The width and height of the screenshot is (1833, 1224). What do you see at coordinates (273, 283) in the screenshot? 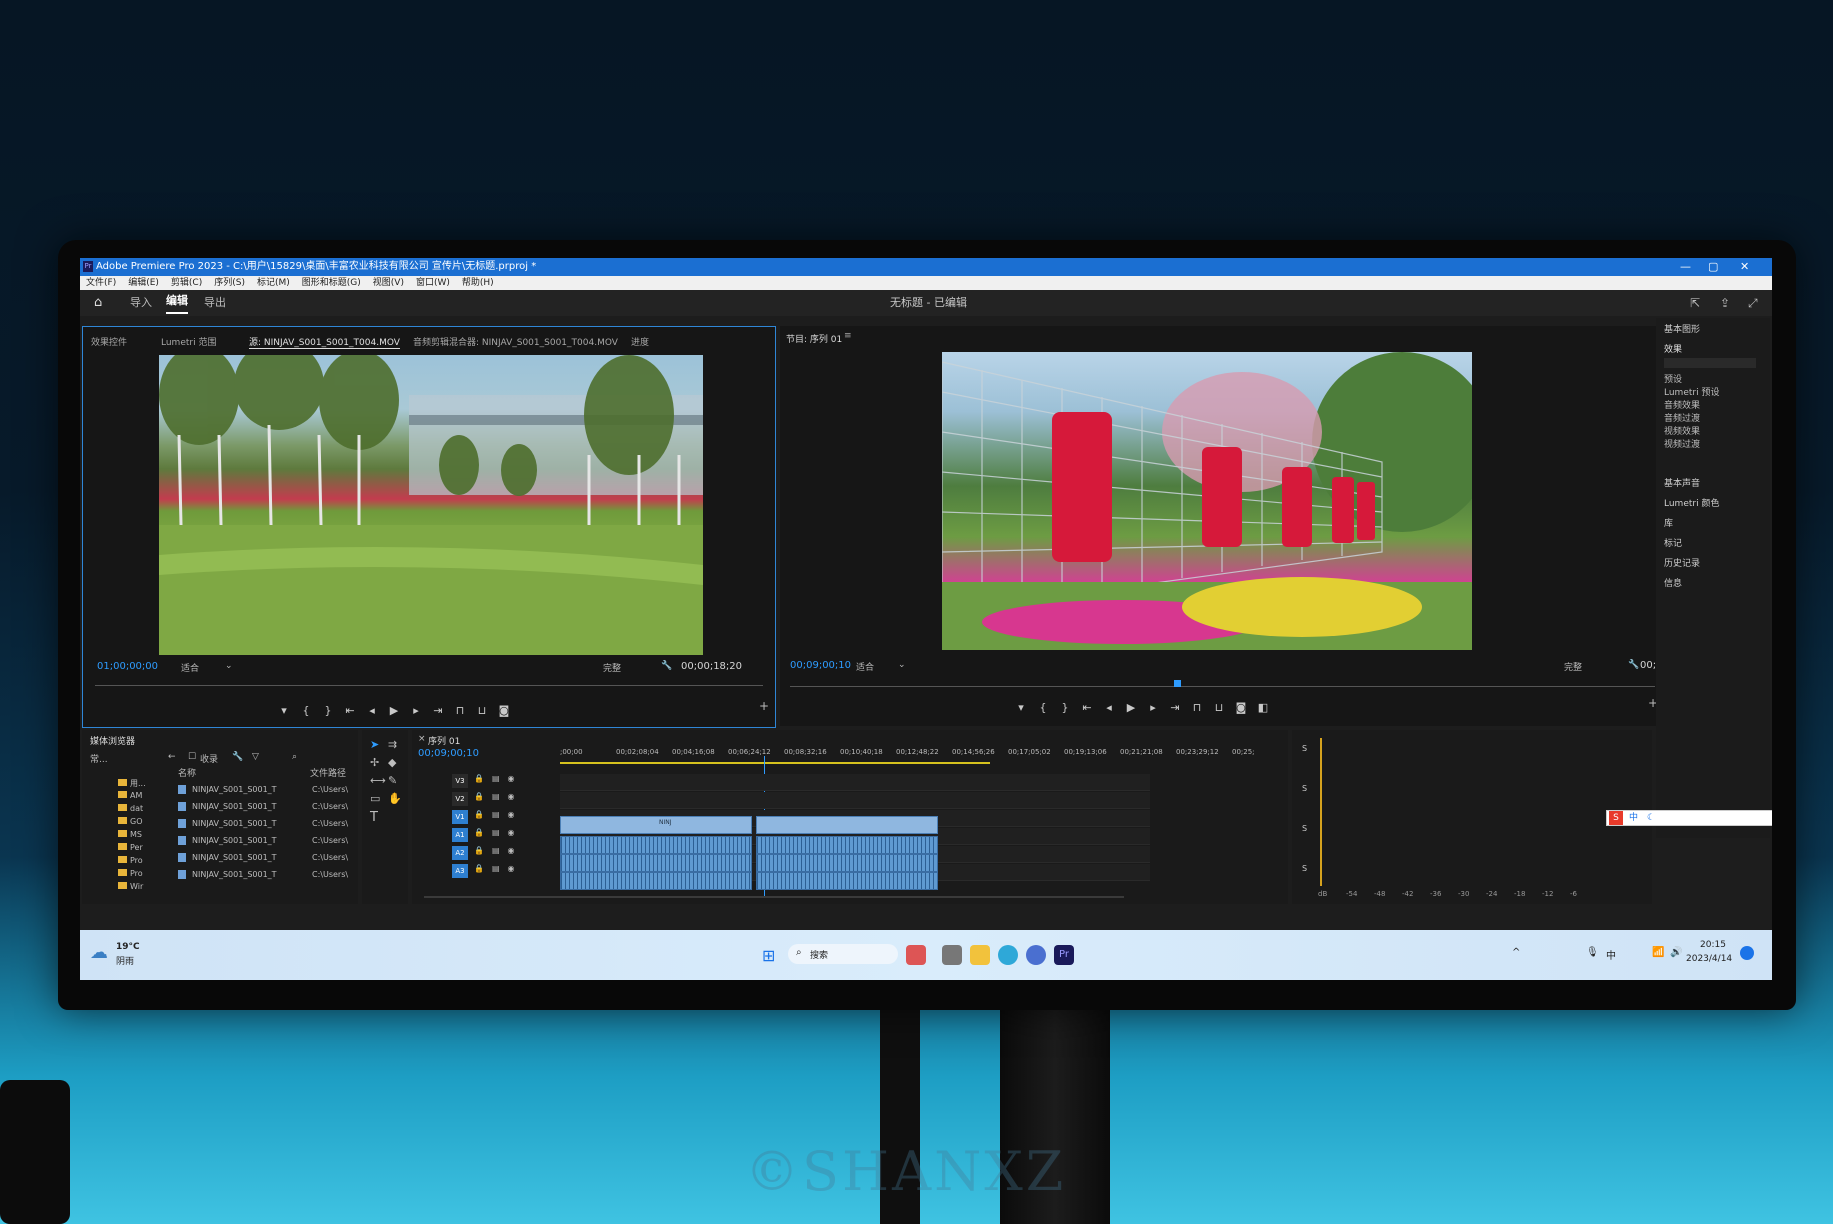
I see `menu-marker: 标记(M)` at bounding box center [273, 283].